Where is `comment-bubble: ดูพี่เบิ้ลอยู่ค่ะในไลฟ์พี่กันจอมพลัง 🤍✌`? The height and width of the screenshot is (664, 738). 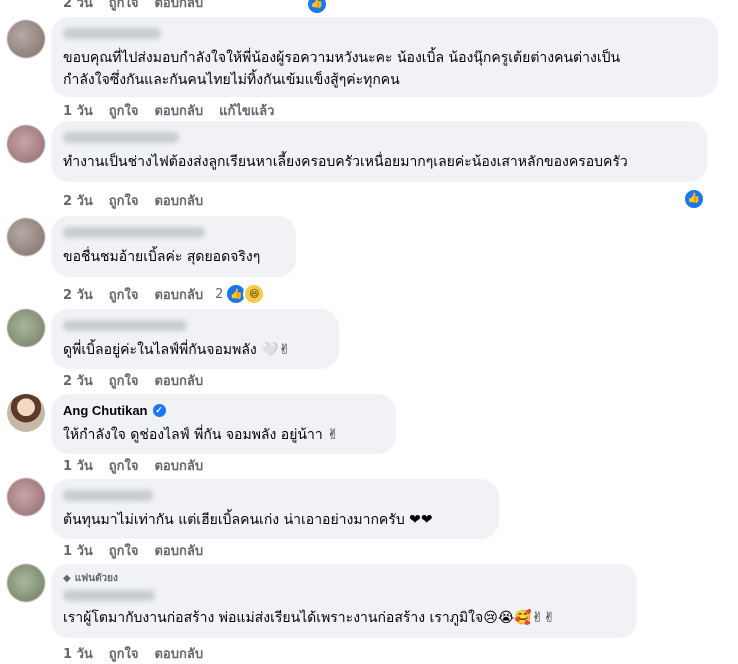
comment-bubble: ดูพี่เบิ้ลอยู่ค่ะในไลฟ์พี่กันจอมพลัง 🤍✌ is located at coordinates (195, 339).